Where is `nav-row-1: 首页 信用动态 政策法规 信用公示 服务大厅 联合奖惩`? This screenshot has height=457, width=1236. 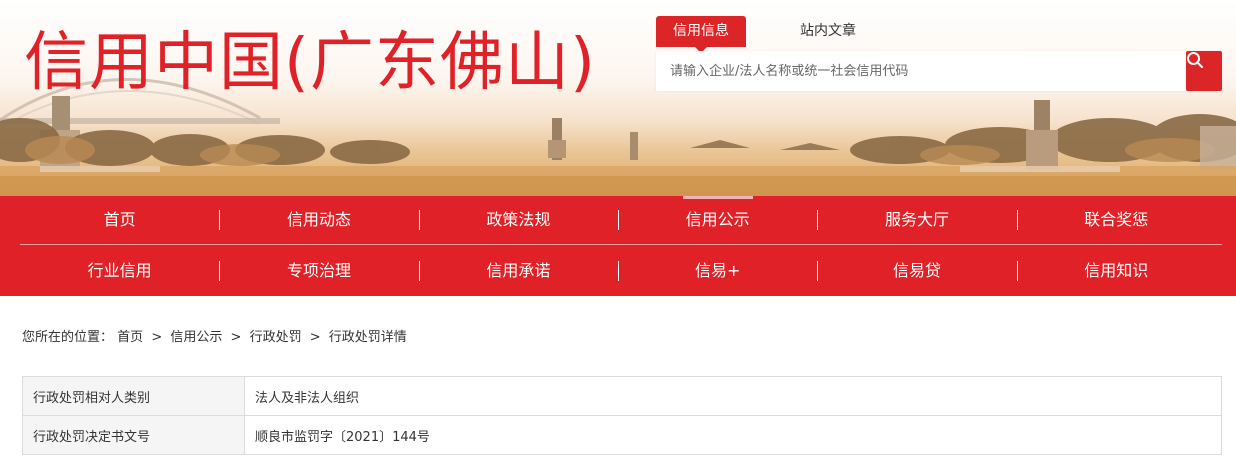 nav-row-1: 首页 信用动态 政策法规 信用公示 服务大厅 联合奖惩 is located at coordinates (618, 220).